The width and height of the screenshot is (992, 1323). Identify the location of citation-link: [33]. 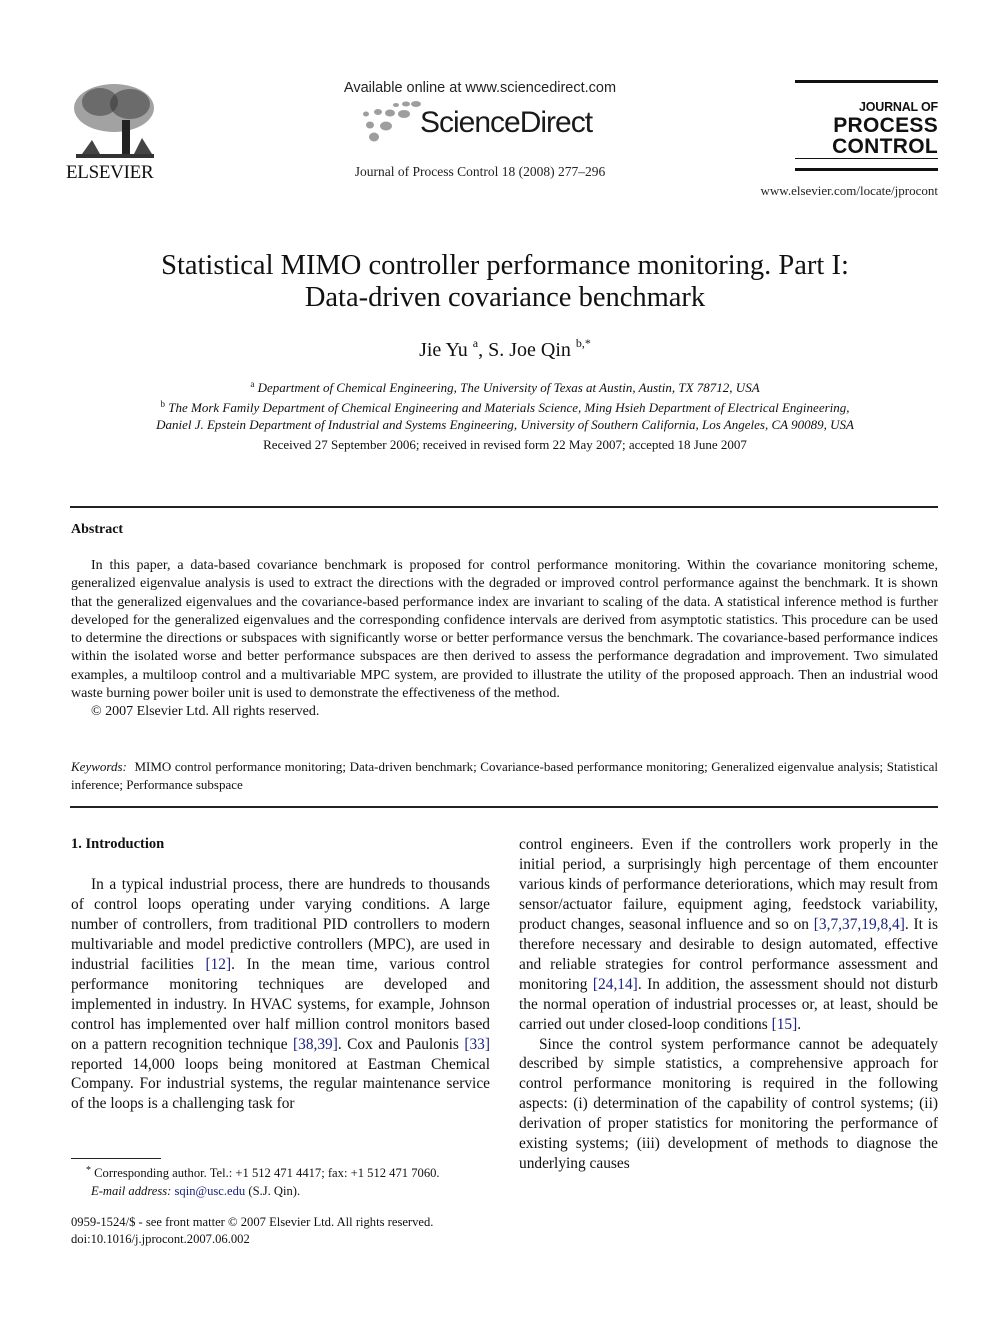
(477, 1044).